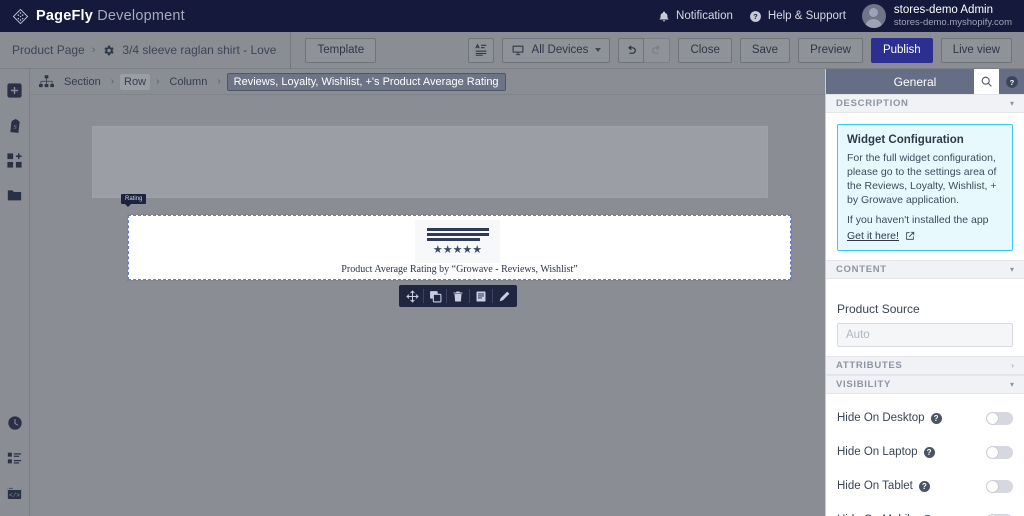 This screenshot has width=1024, height=516. I want to click on section-visibility: VISIBILITY ▾, so click(925, 384).